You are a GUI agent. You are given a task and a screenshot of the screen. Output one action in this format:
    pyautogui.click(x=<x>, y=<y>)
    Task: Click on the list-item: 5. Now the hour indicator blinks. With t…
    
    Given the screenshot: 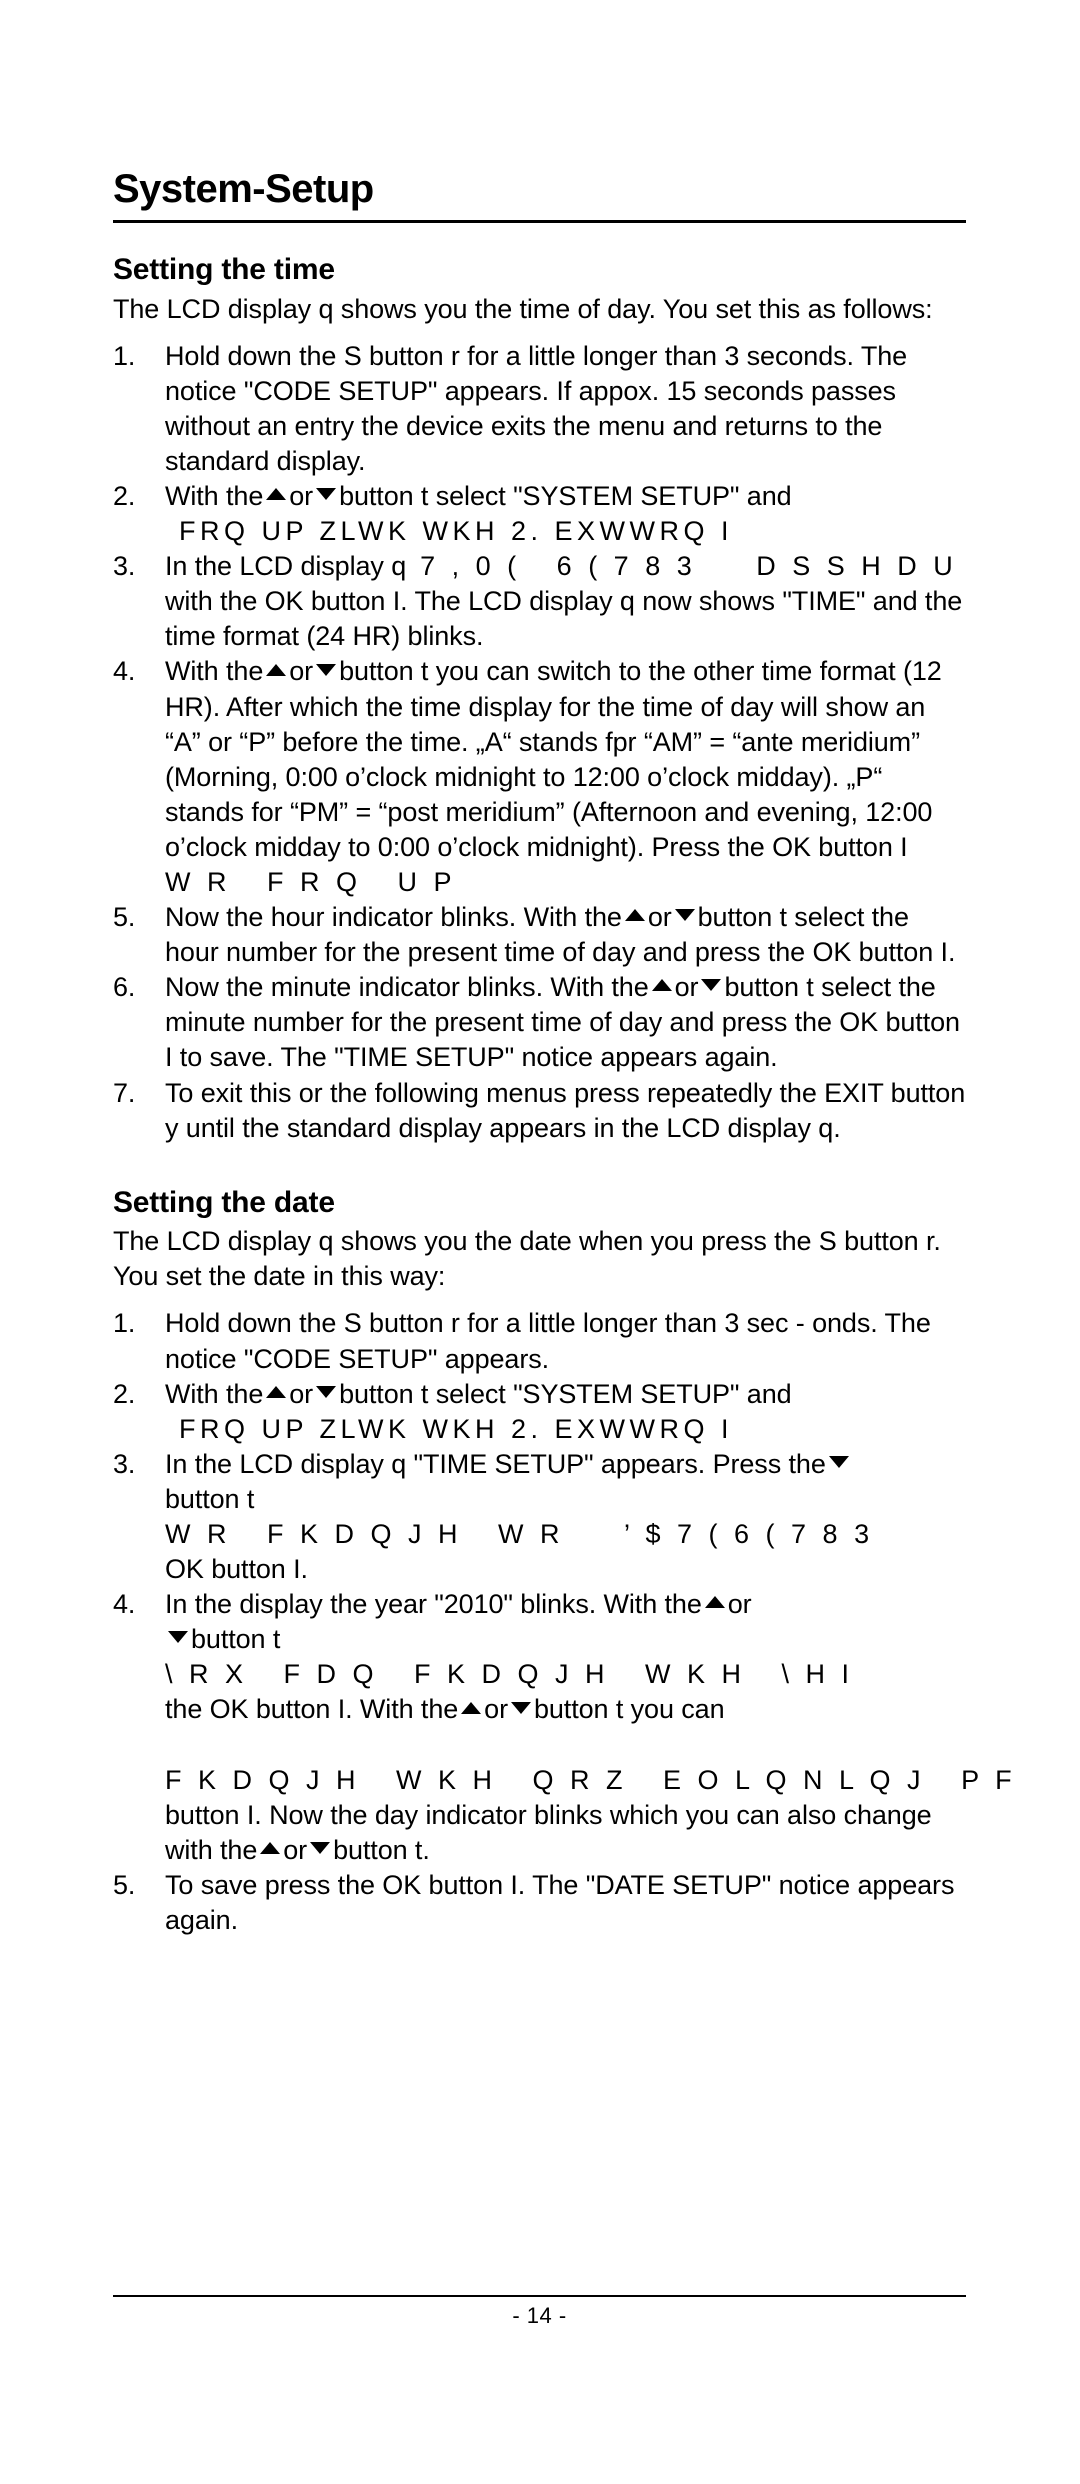 What is the action you would take?
    pyautogui.click(x=539, y=935)
    